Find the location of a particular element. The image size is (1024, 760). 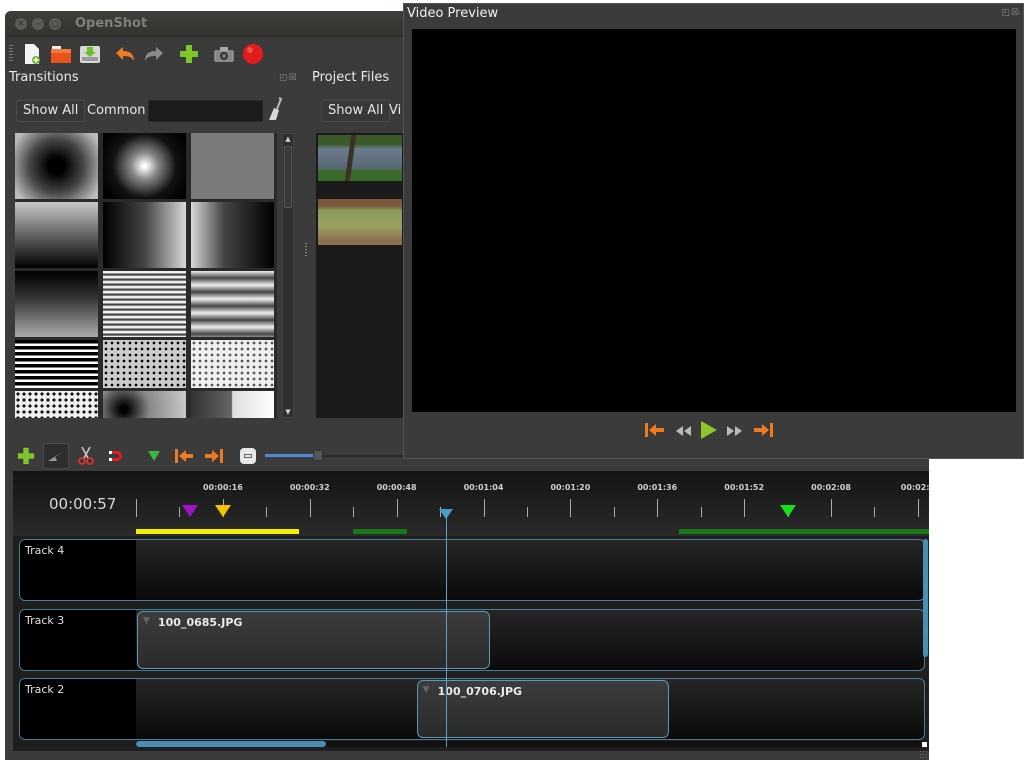

transitions-panel-title: Transitions is located at coordinates (44, 77).